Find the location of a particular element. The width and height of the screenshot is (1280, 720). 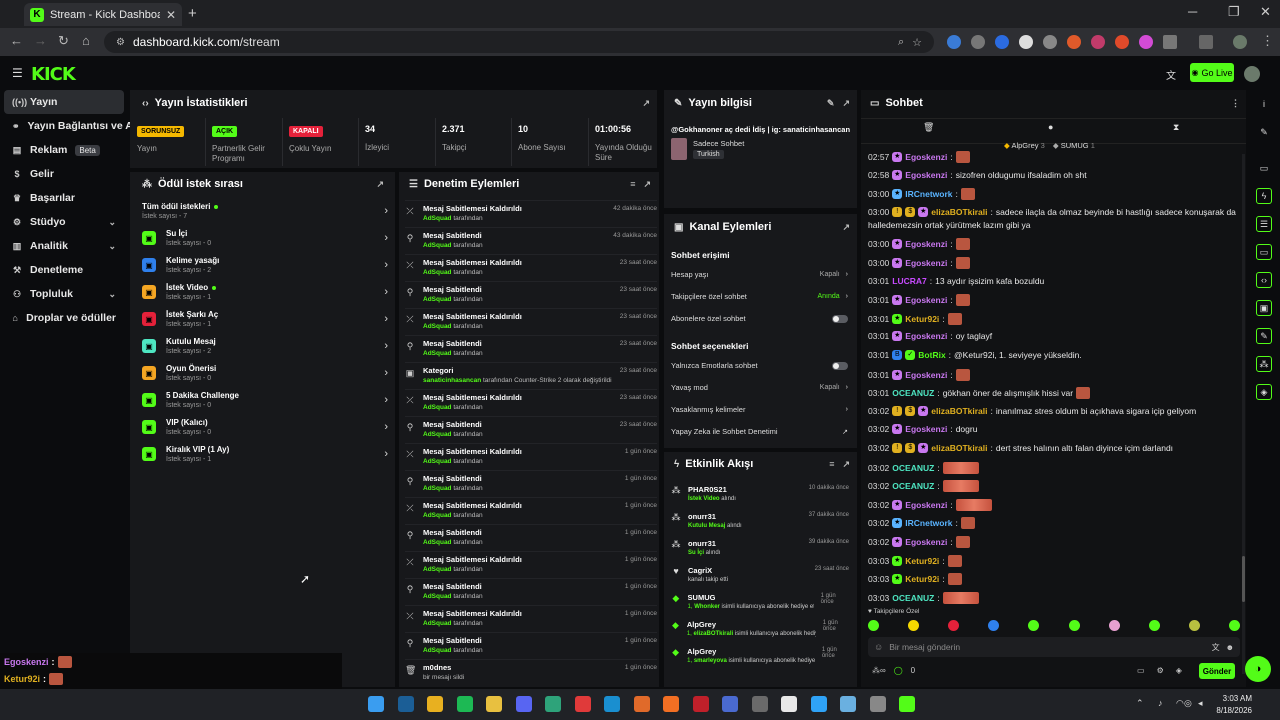

discord-icon is located at coordinates (524, 704).